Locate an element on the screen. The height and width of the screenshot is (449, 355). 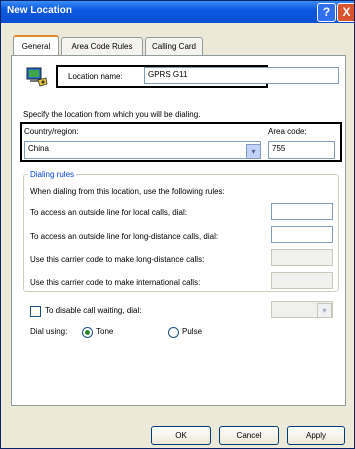
carrier-international-input is located at coordinates (302, 280).